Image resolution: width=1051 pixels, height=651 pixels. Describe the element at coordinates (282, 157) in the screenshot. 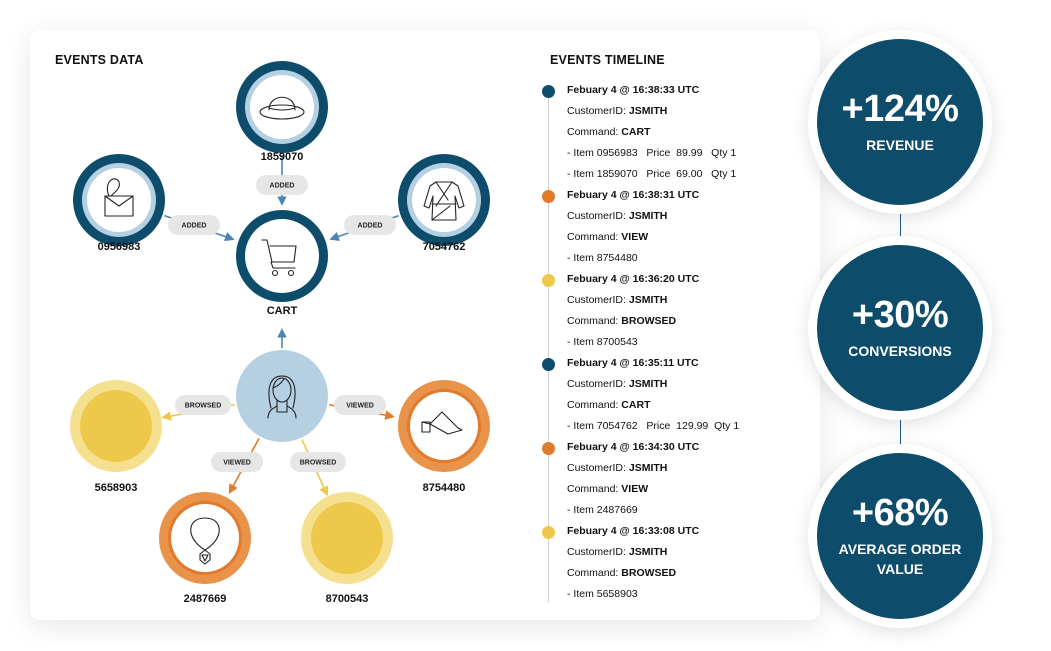

I see `node-label: 1859070` at that location.